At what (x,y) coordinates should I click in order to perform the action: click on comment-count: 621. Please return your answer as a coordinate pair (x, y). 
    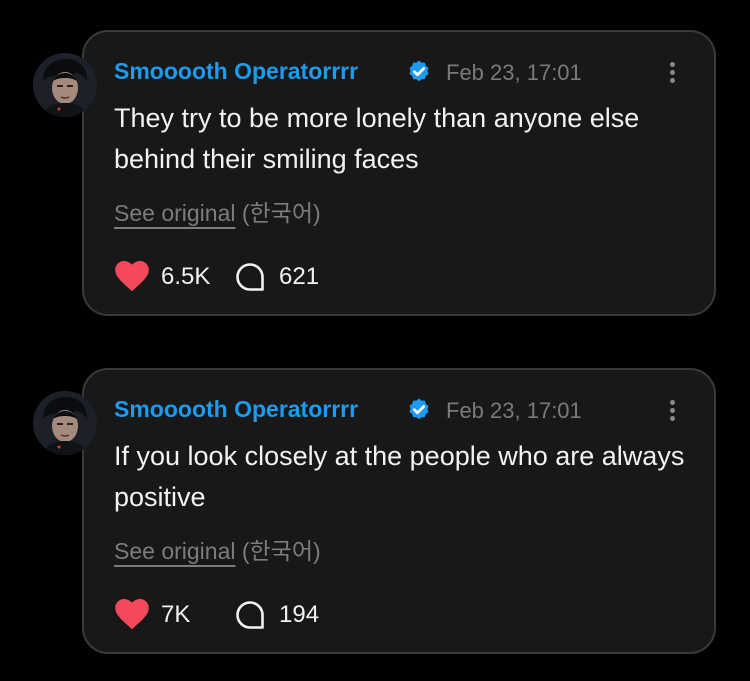
    Looking at the image, I should click on (299, 276).